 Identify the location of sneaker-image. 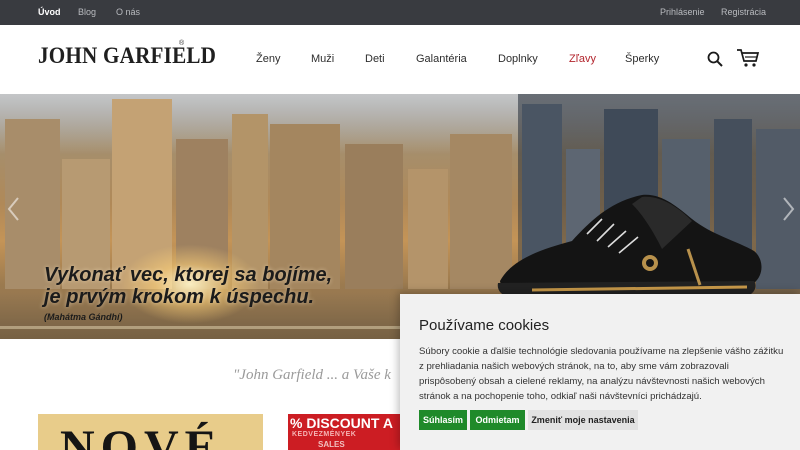
(629, 246).